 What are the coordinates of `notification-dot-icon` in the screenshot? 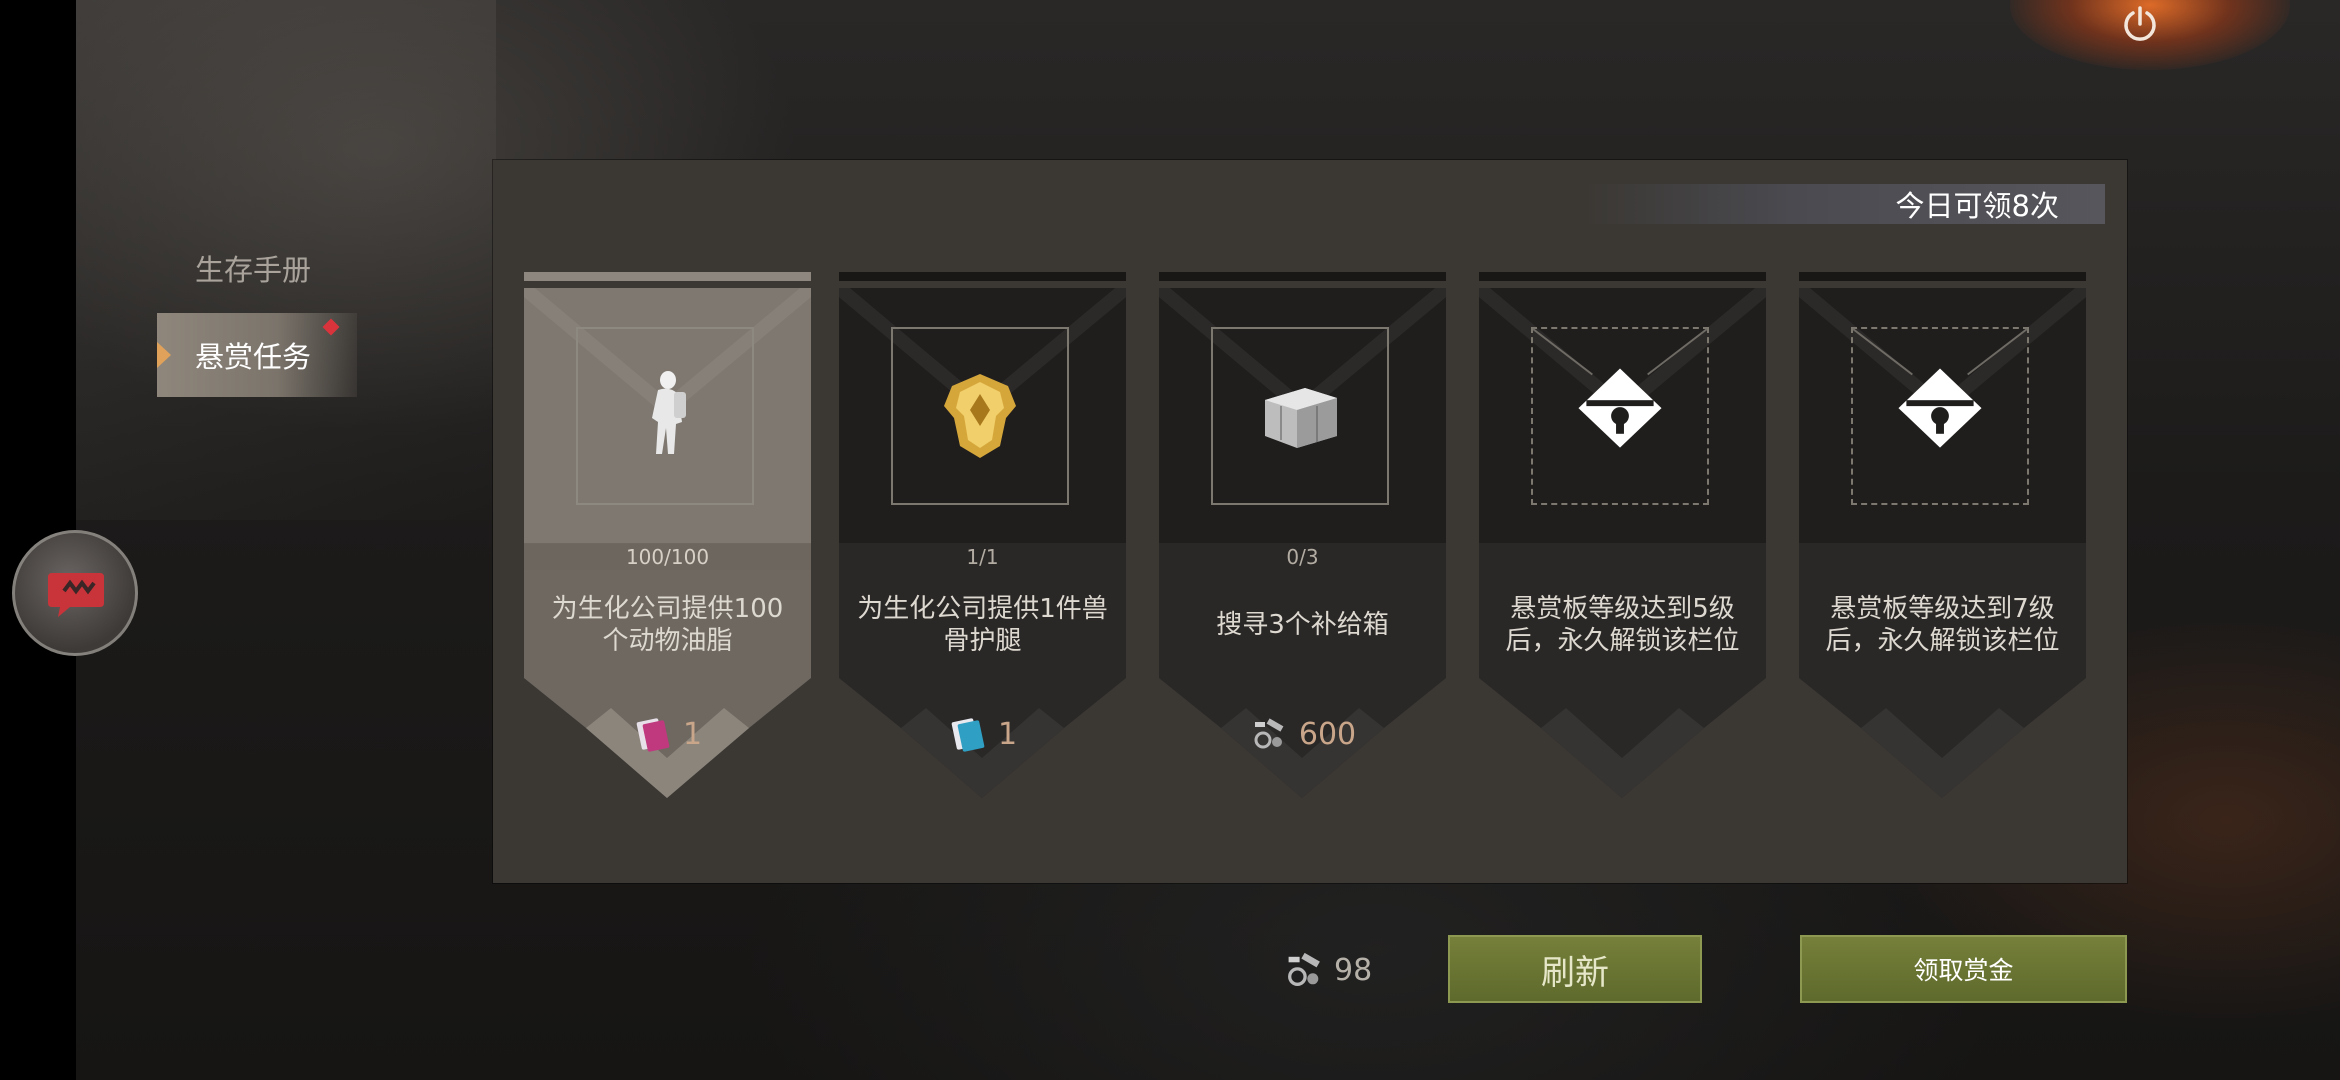 It's located at (331, 327).